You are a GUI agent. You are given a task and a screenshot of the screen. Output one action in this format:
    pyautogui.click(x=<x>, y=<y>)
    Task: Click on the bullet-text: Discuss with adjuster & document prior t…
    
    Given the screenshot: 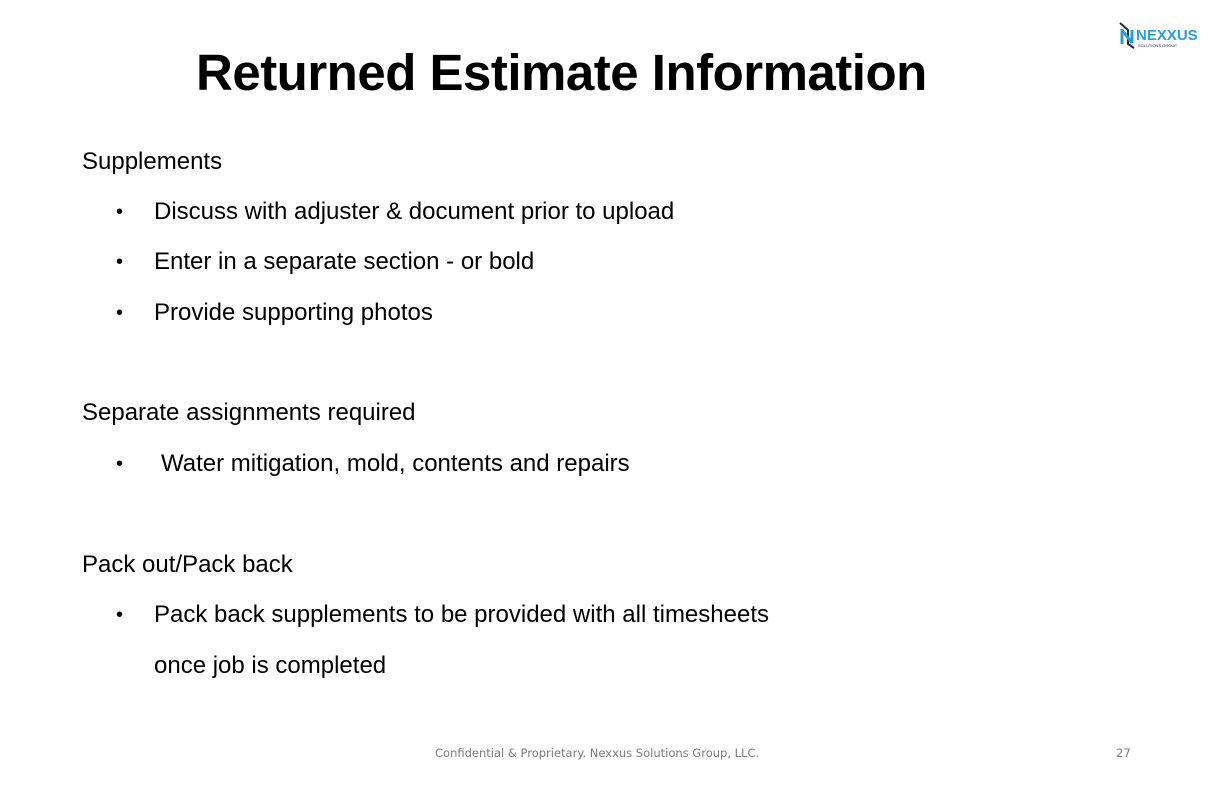 What is the action you would take?
    pyautogui.click(x=414, y=211)
    